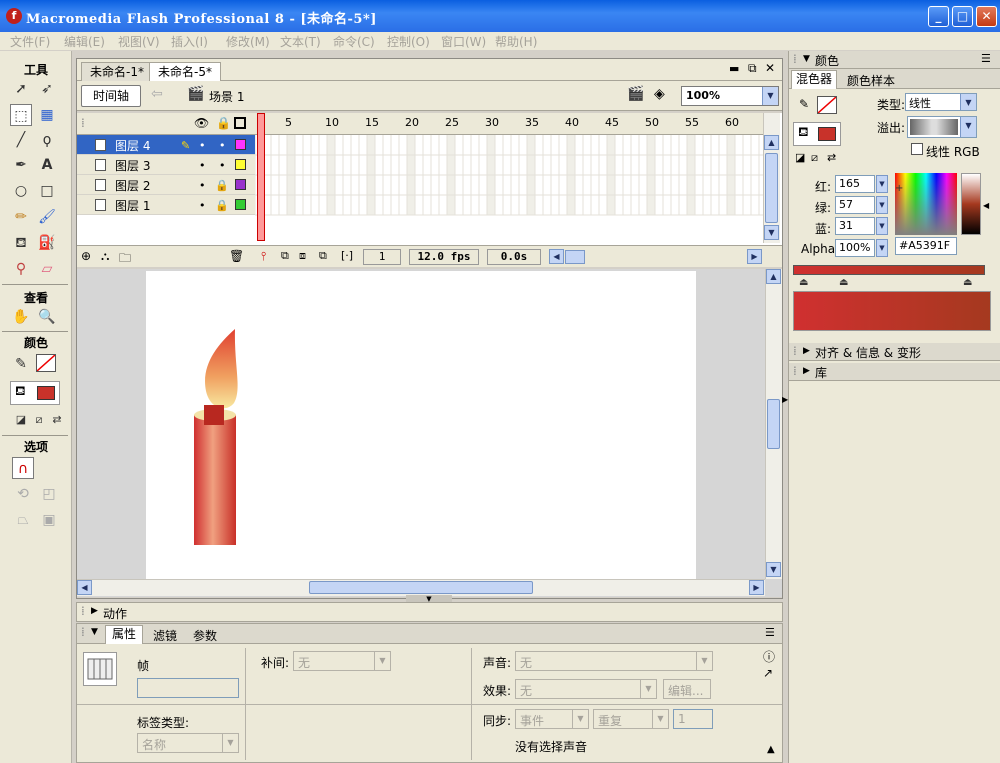  Describe the element at coordinates (342, 661) in the screenshot. I see `tween-select: 无 ▼` at that location.